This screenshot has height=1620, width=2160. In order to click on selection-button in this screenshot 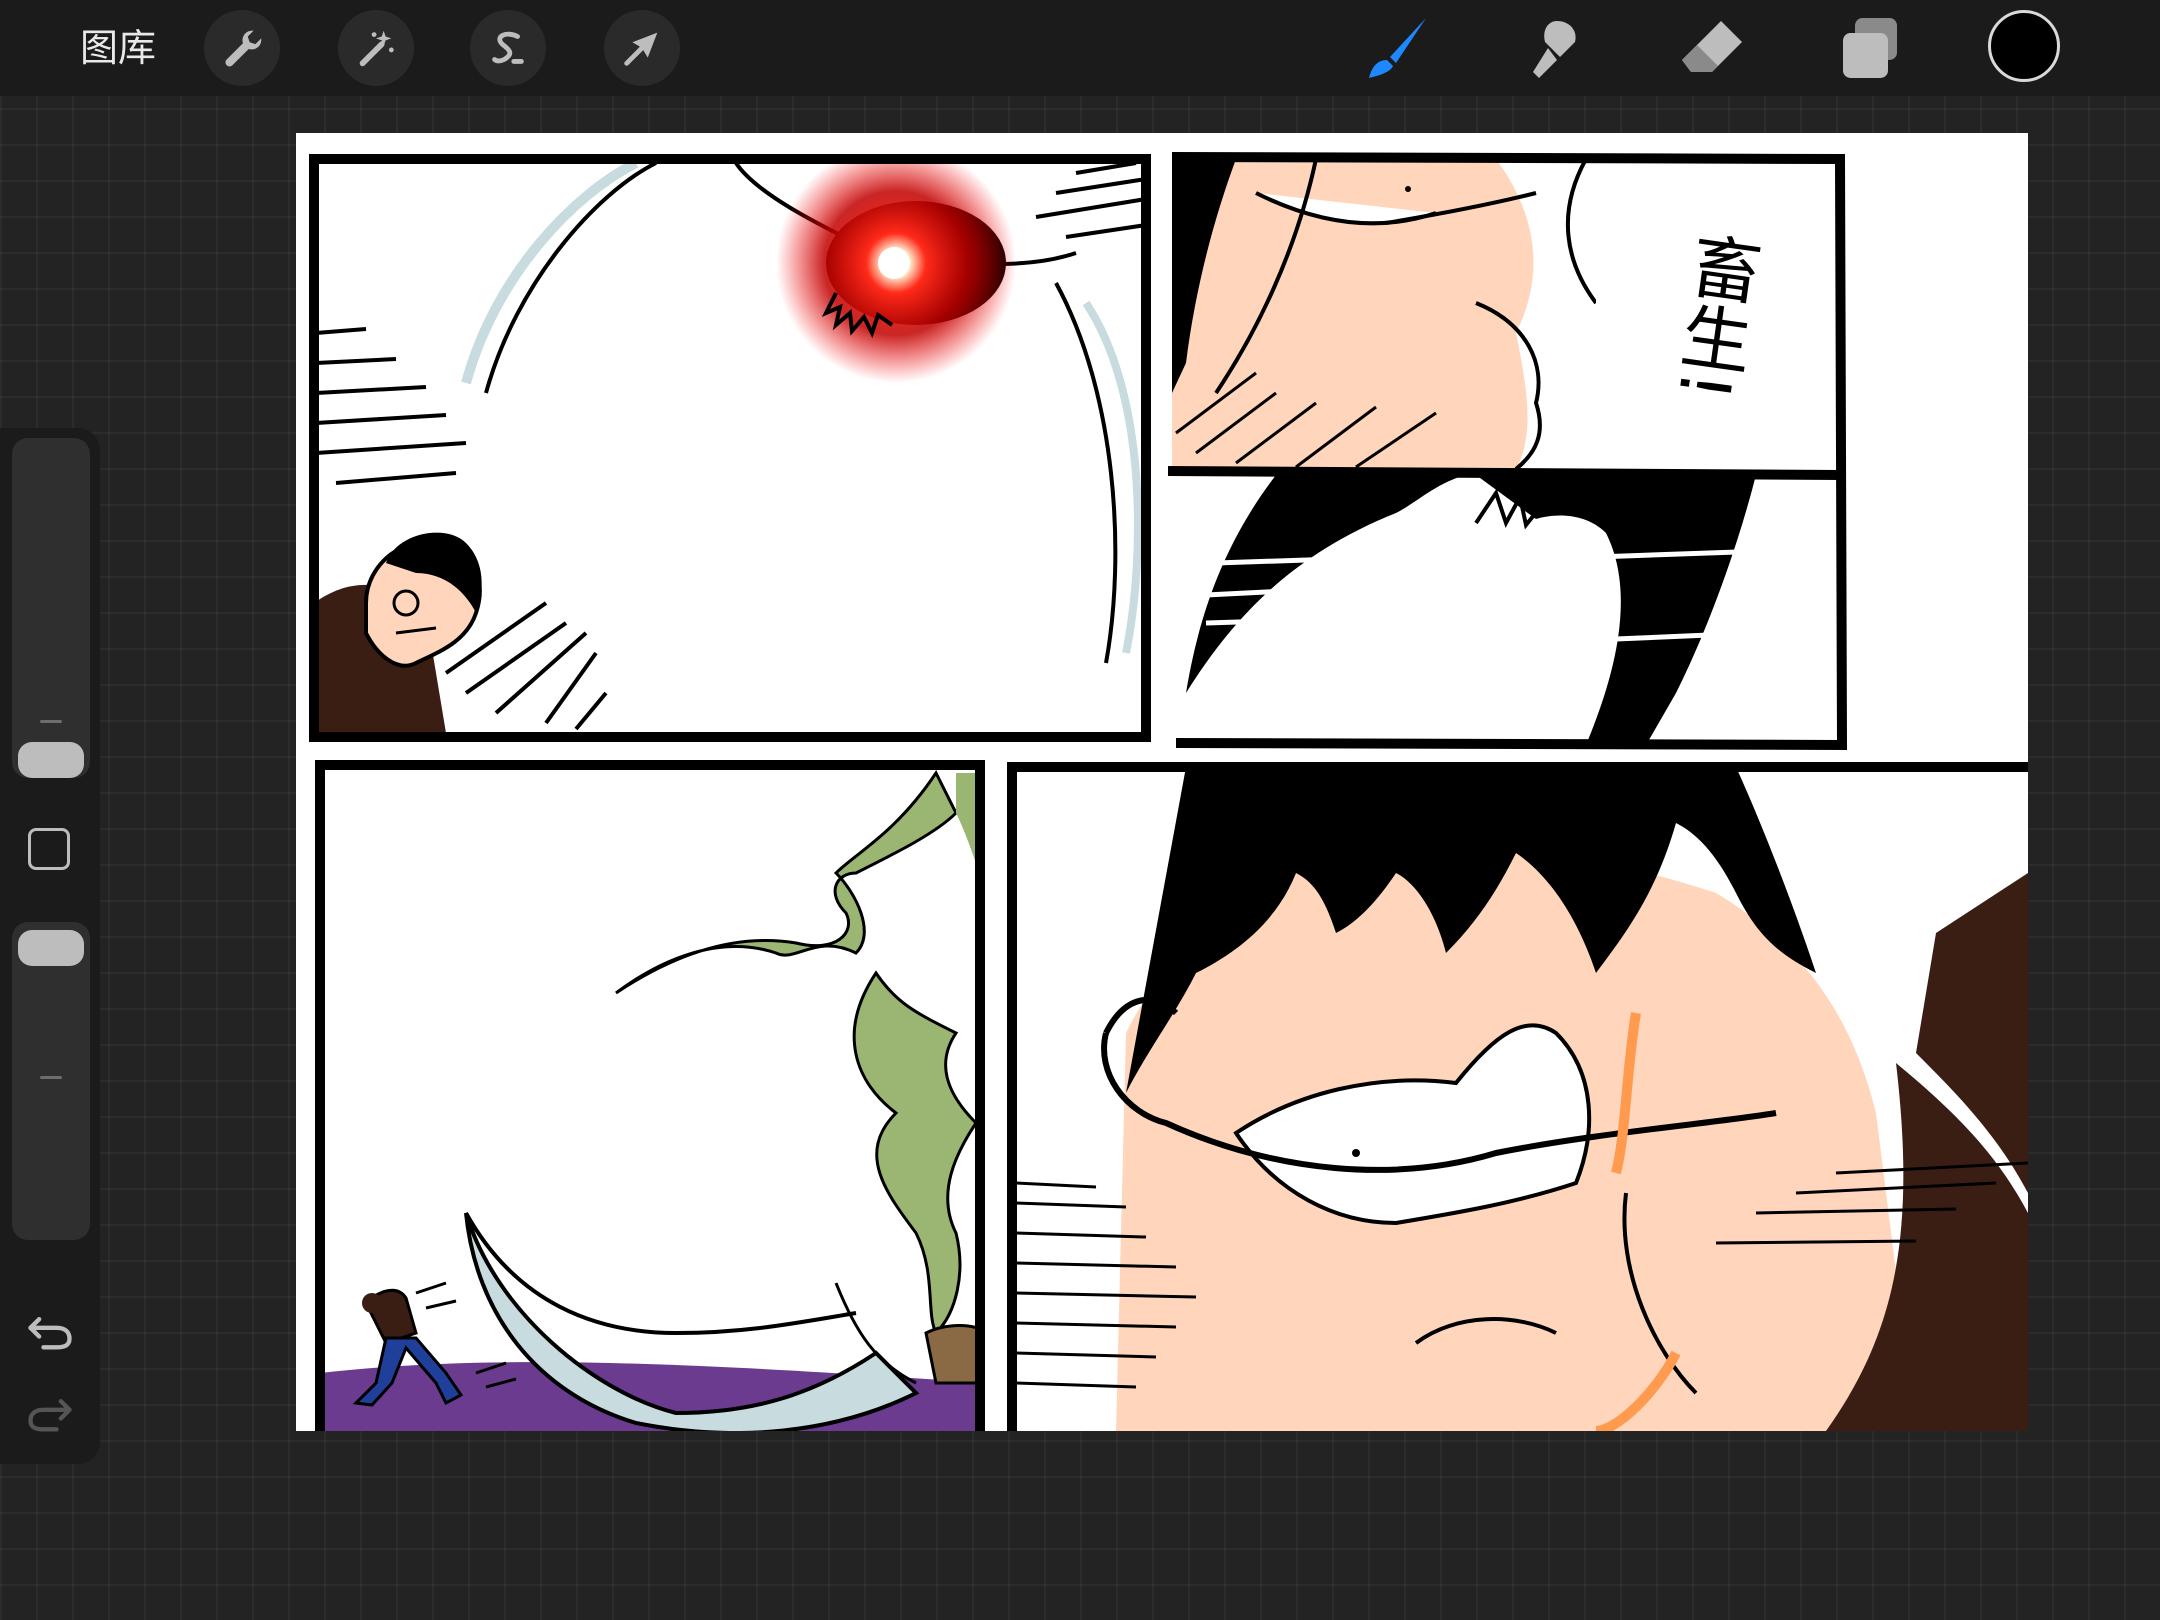, I will do `click(508, 48)`.